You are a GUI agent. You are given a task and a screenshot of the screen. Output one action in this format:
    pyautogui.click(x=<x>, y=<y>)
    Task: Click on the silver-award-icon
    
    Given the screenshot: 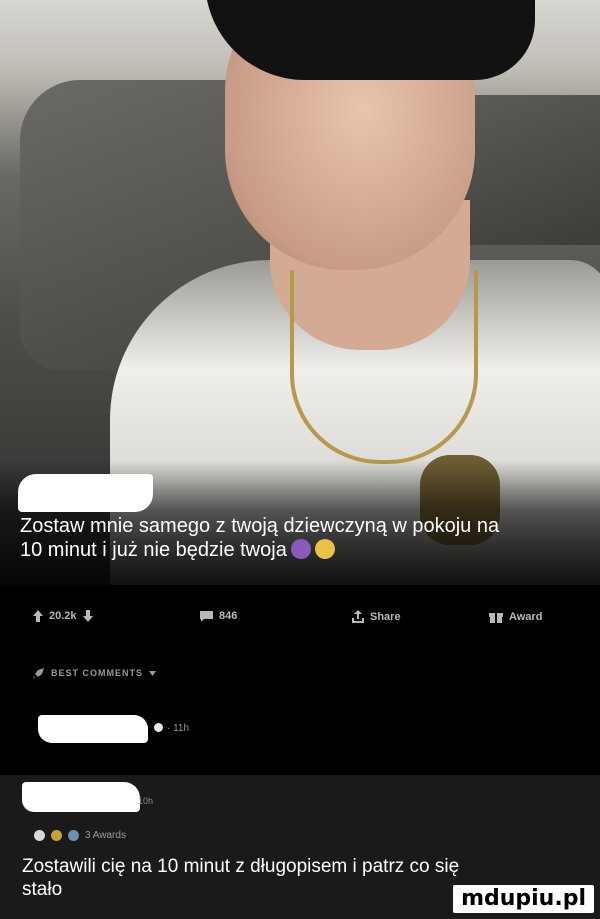 What is the action you would take?
    pyautogui.click(x=39, y=835)
    